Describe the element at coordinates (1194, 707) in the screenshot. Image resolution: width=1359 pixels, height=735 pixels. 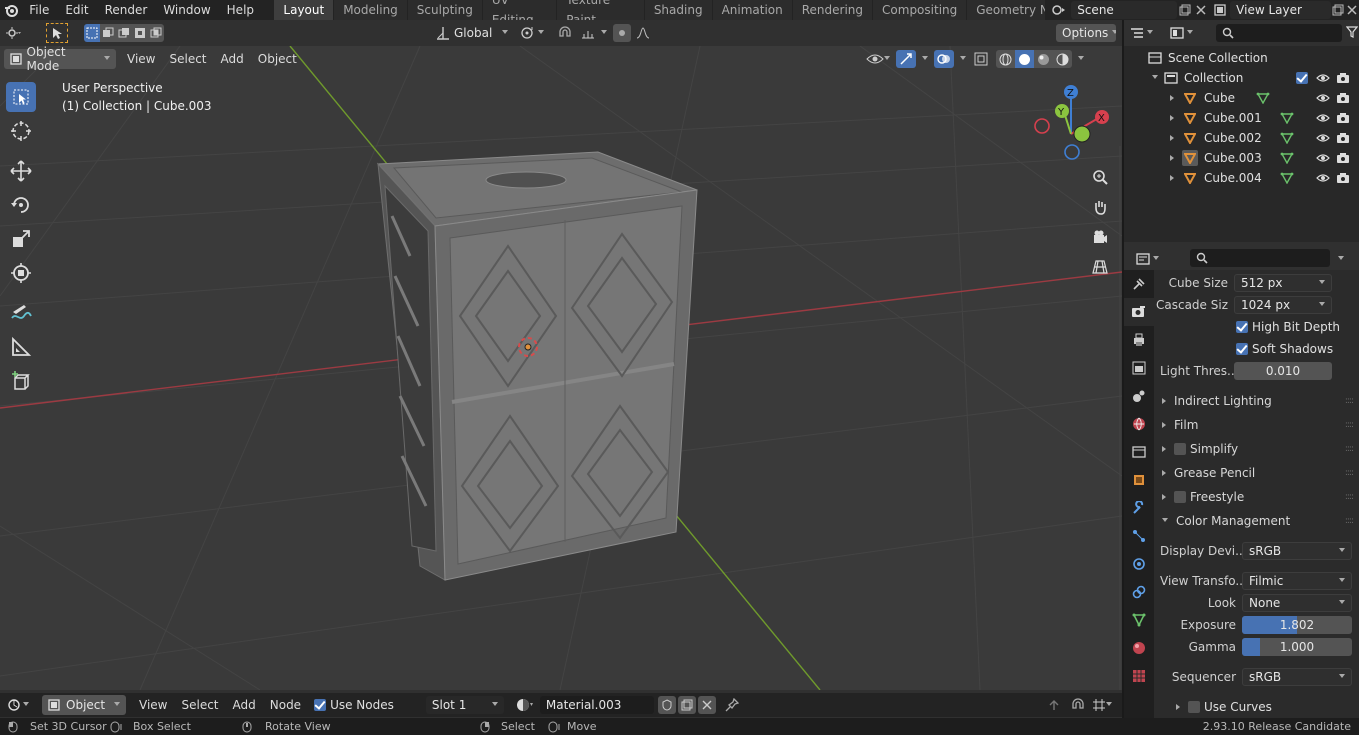
I see `use-curves-checkbox` at that location.